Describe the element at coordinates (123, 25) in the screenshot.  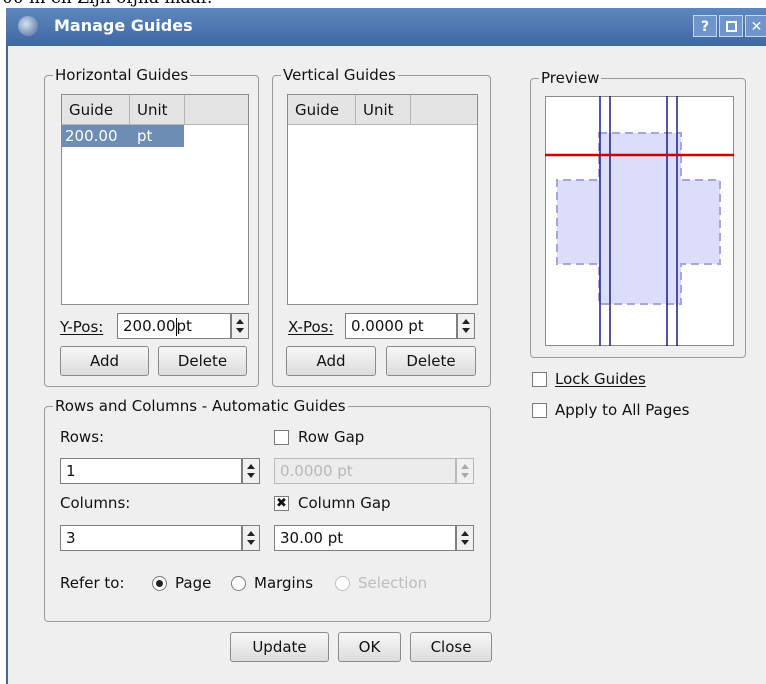
I see `window-title: Manage Guides` at that location.